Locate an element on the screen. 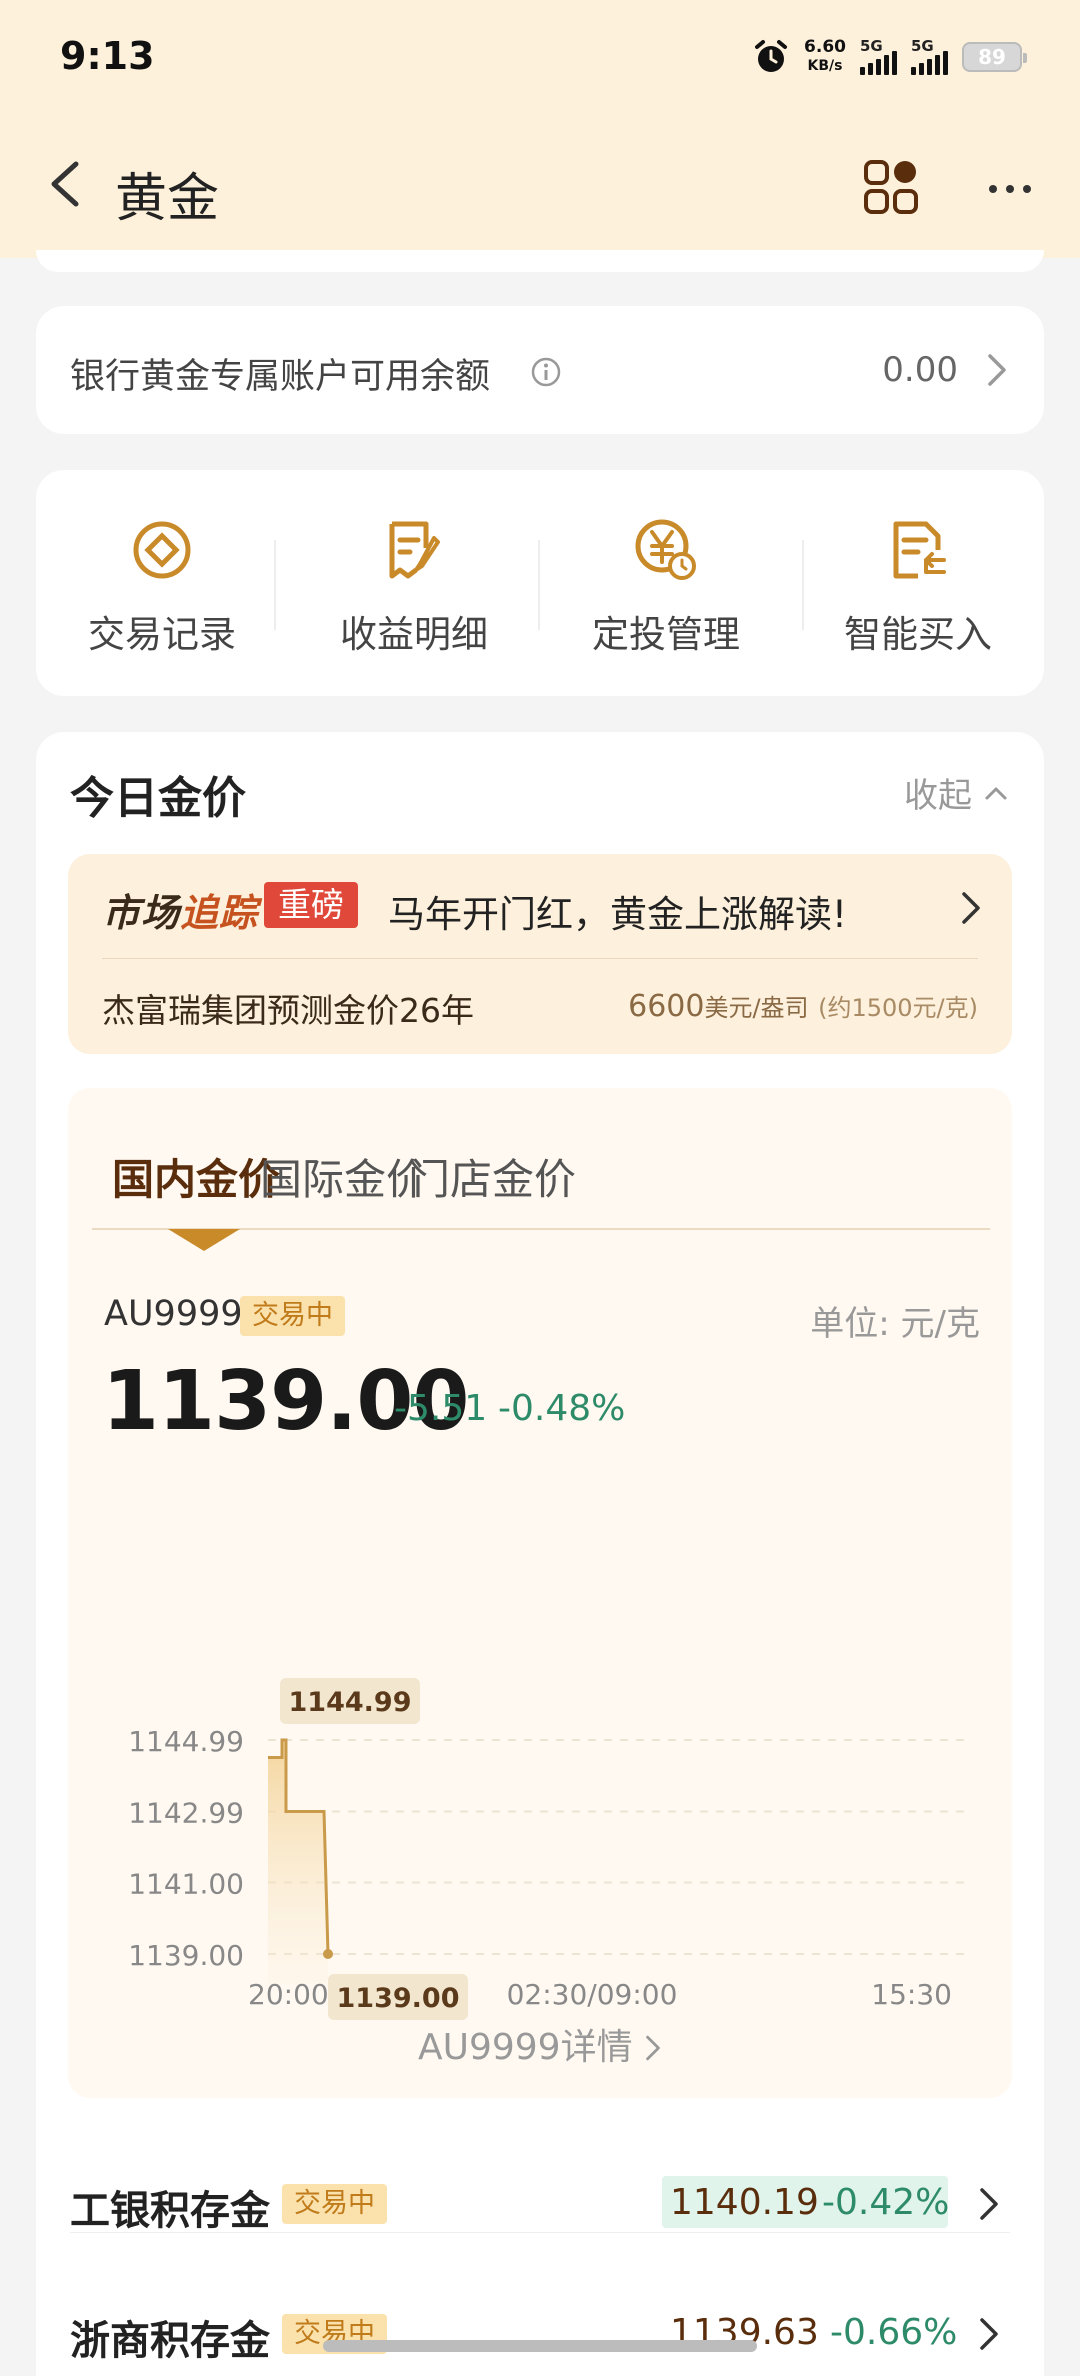 The image size is (1080, 2376). x-tick-label: 02:30/09:00 is located at coordinates (592, 1994).